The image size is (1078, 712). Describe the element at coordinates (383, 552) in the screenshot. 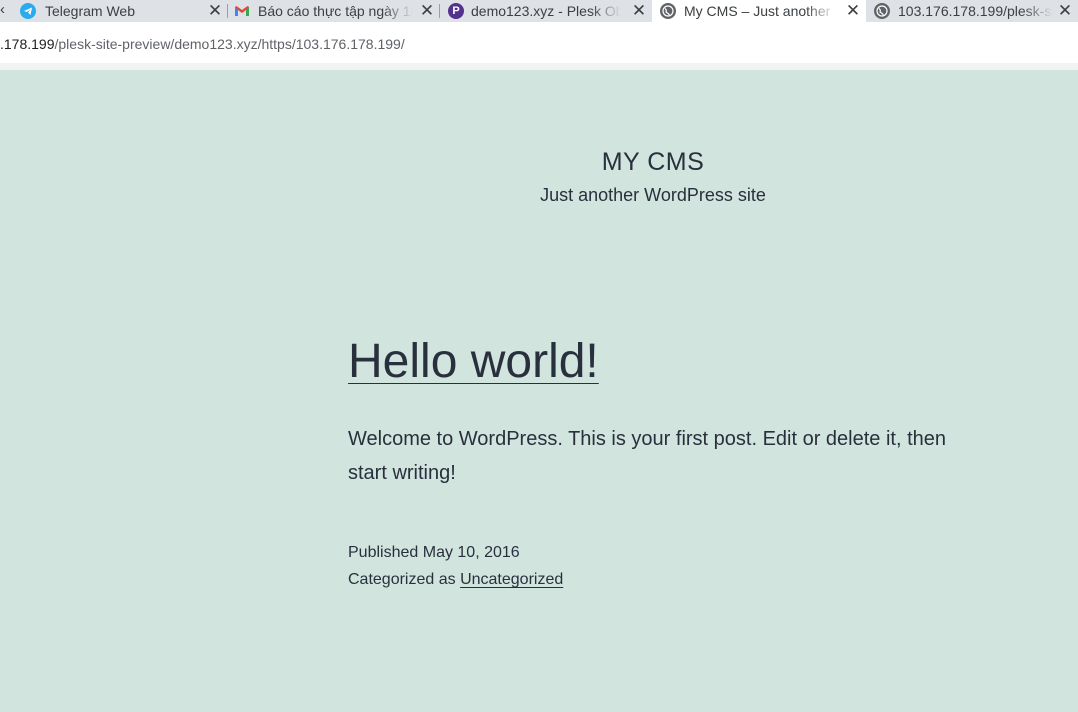

I see `published-label: Published` at that location.